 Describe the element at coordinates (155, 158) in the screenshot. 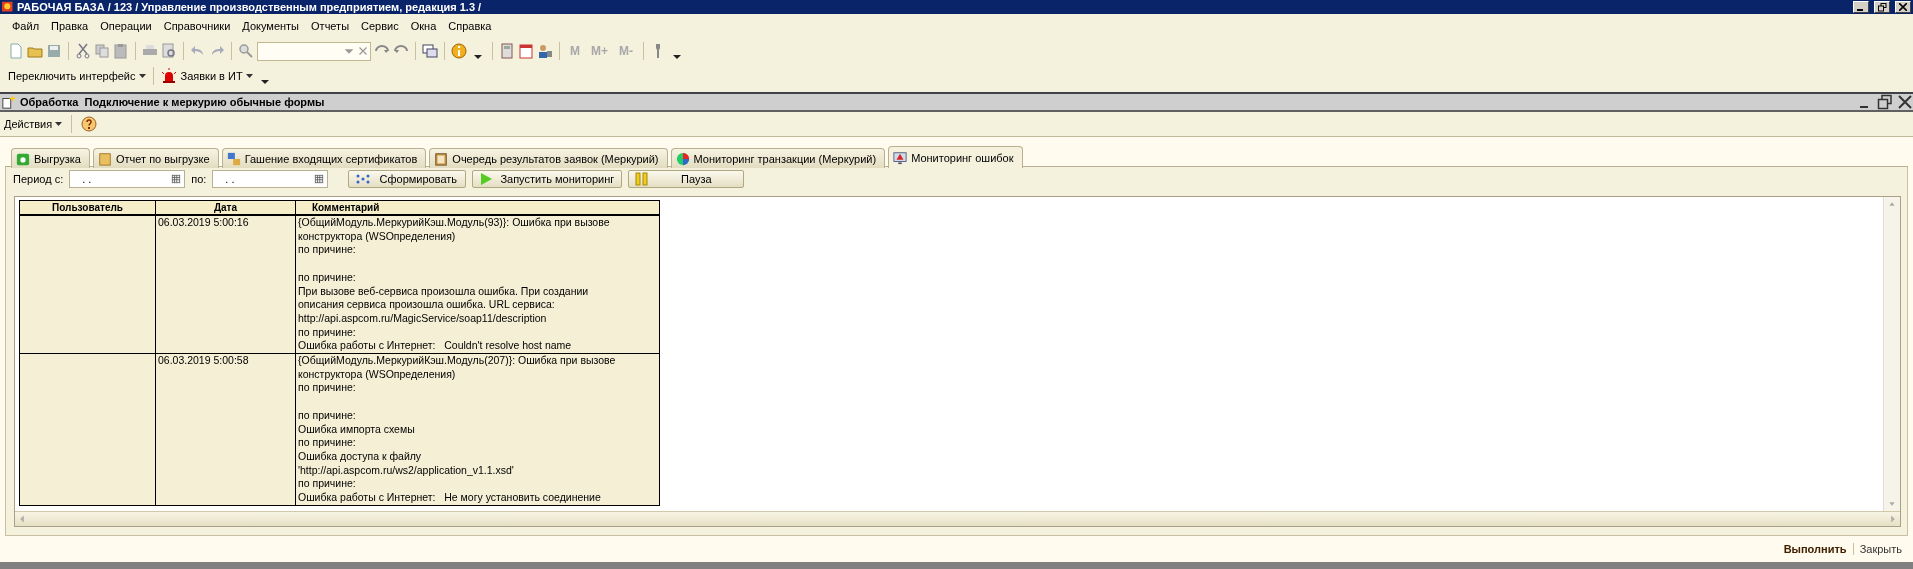

I see `tab: Отчет по выгрузке` at that location.